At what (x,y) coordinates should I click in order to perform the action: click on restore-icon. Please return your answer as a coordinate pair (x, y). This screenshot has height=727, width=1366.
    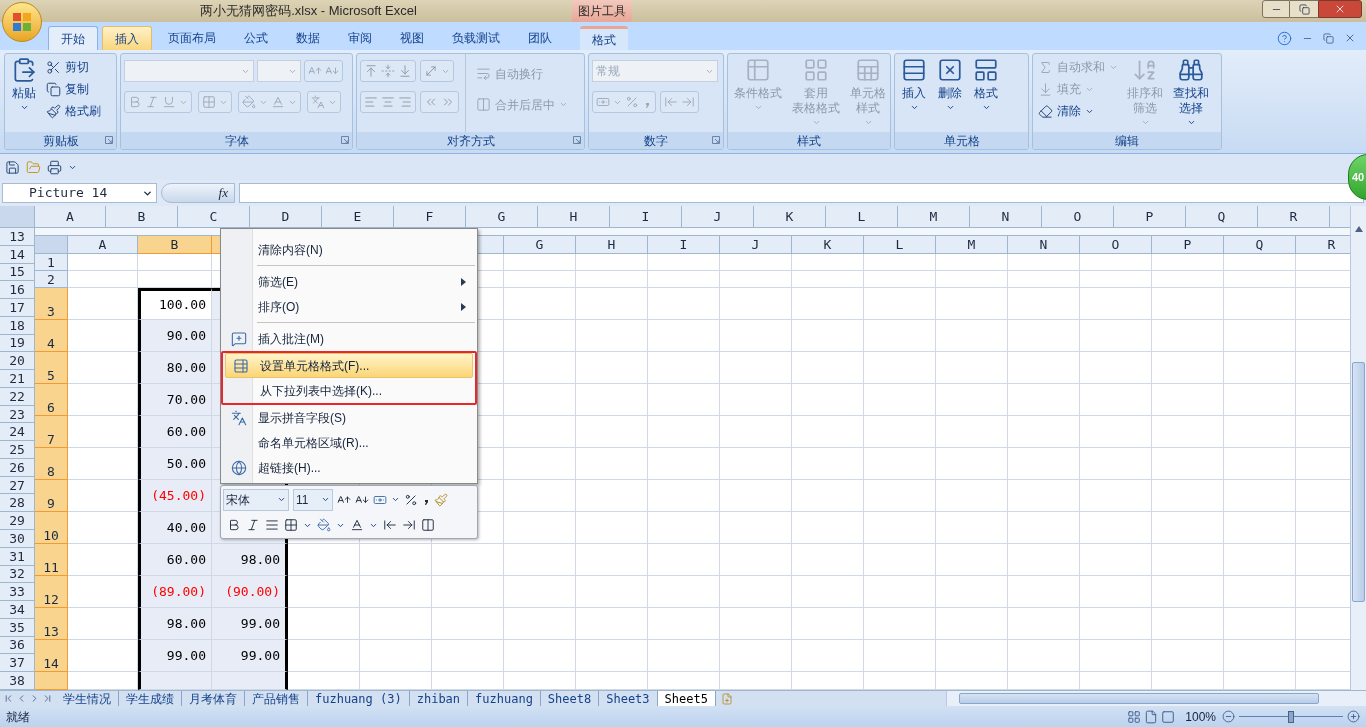
    Looking at the image, I should click on (1328, 38).